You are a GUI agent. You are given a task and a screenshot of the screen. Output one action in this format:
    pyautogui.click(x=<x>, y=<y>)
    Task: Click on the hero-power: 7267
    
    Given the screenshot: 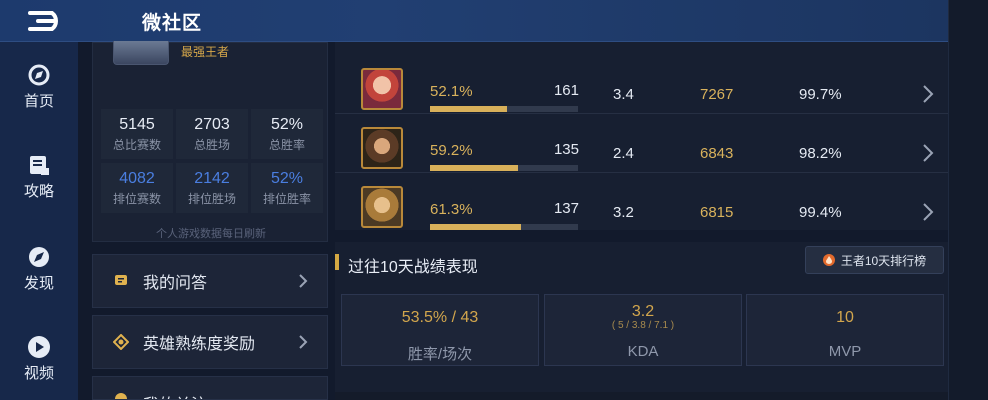 What is the action you would take?
    pyautogui.click(x=717, y=94)
    